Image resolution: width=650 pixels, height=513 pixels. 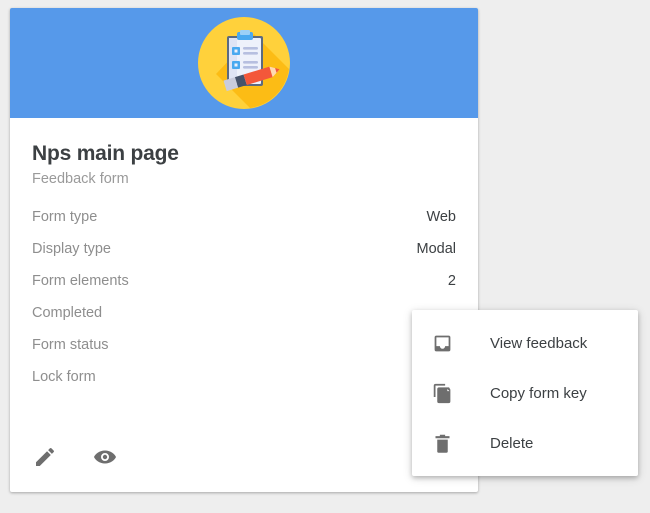 I want to click on menu-item-delete: Delete, so click(x=525, y=443).